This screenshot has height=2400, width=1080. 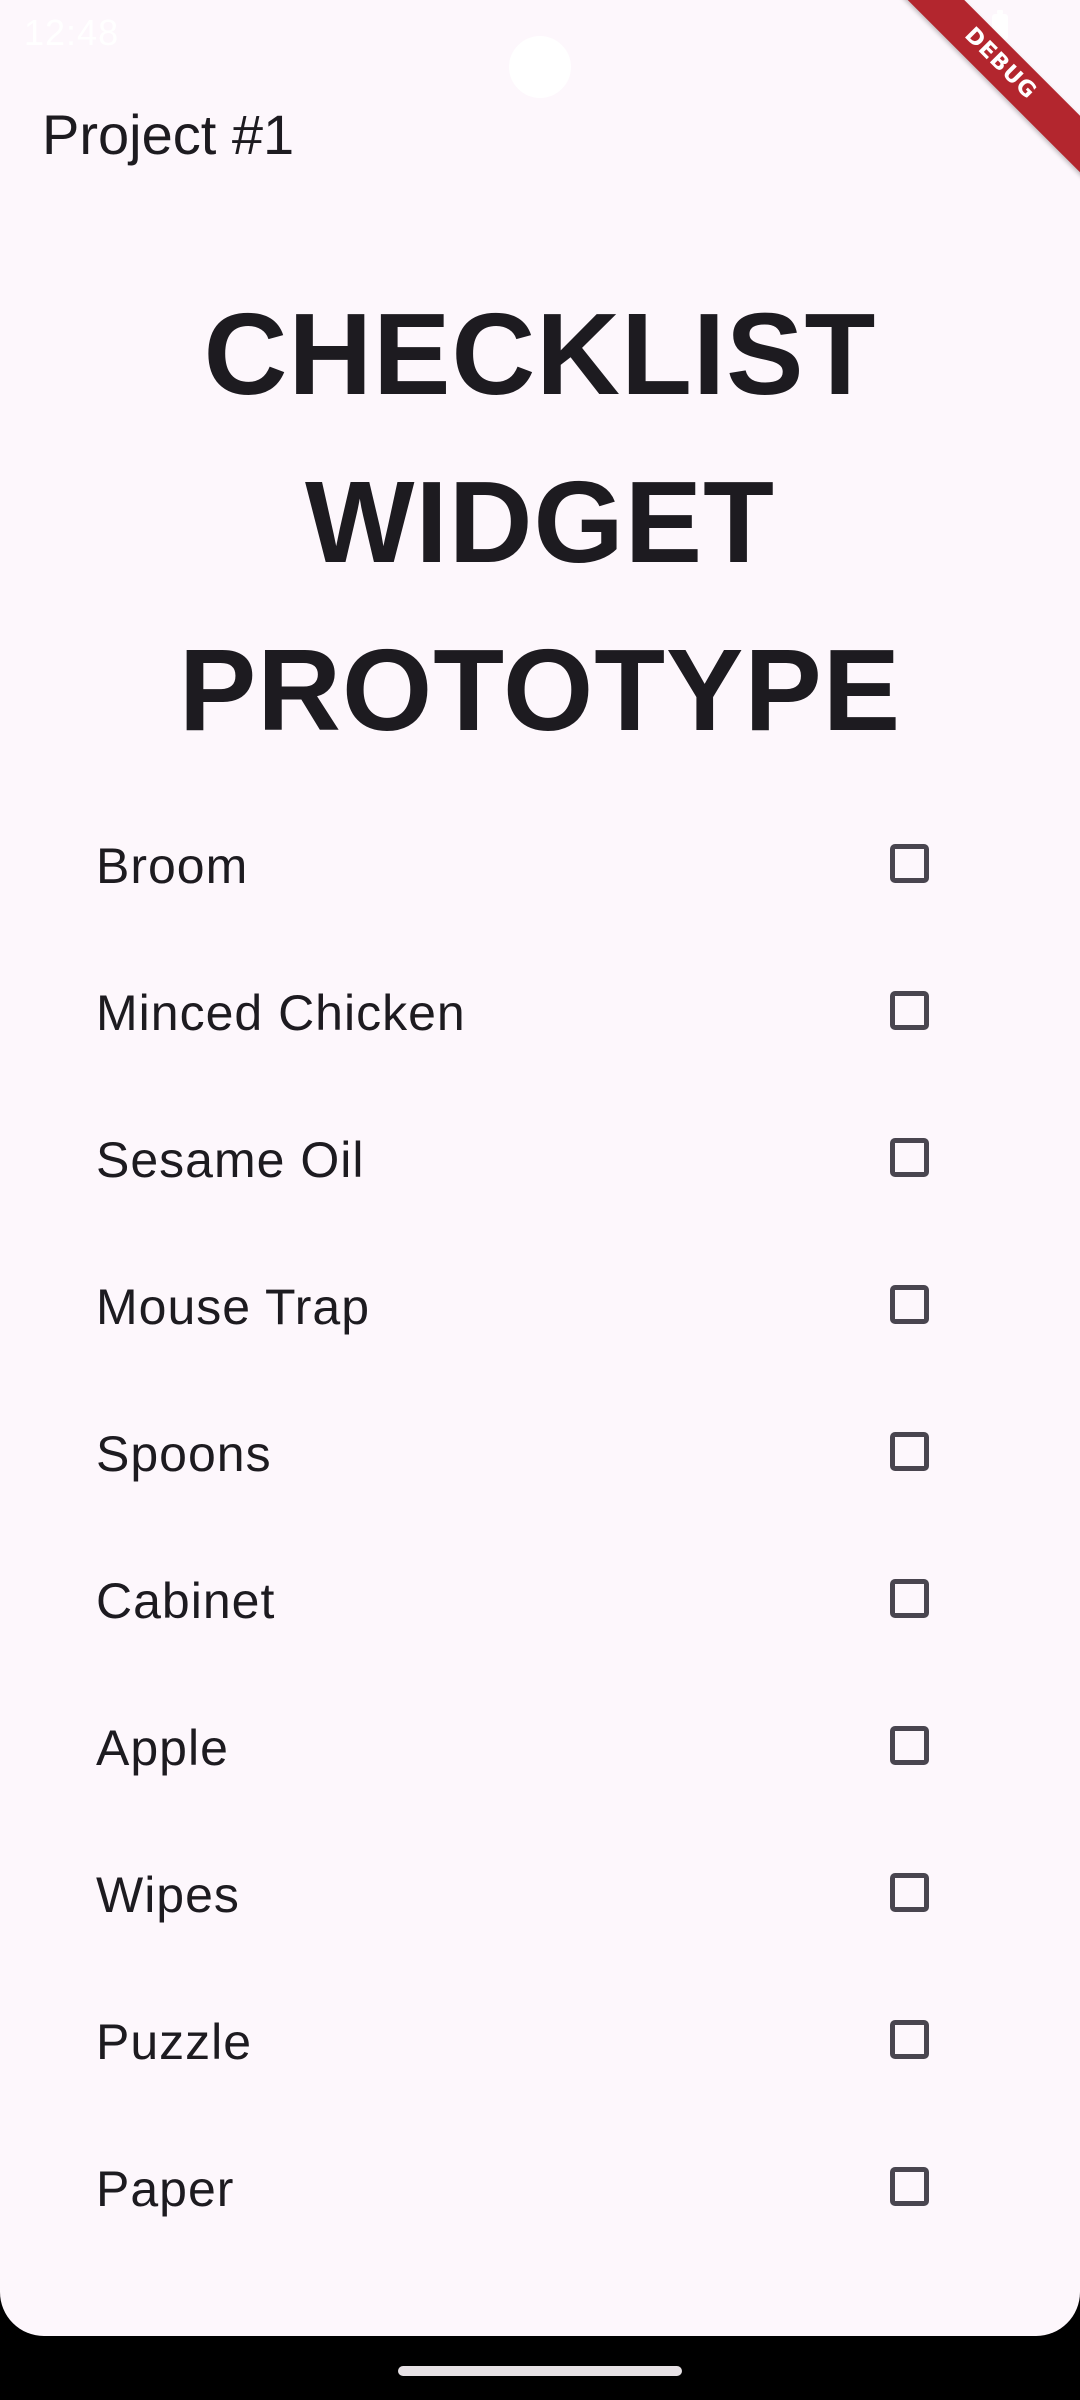 I want to click on checklist-item-puzzle: Puzzle, so click(x=540, y=2042).